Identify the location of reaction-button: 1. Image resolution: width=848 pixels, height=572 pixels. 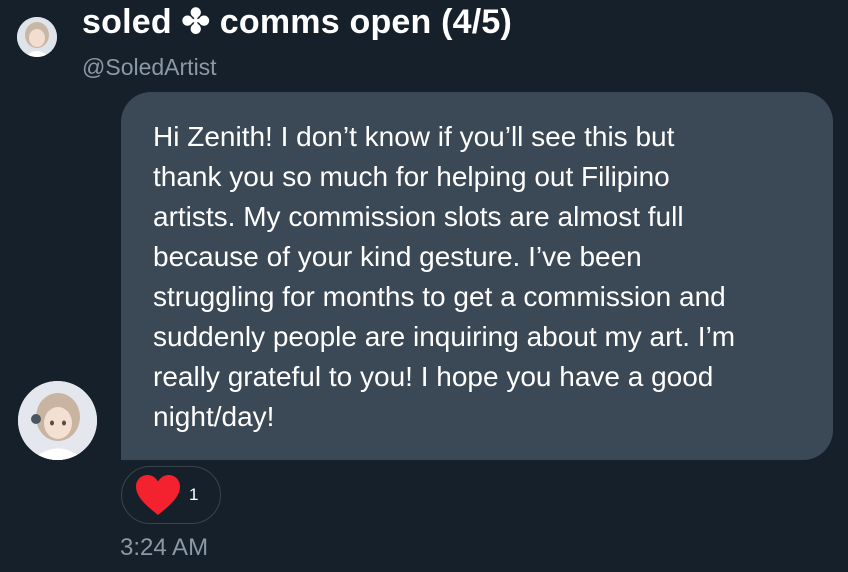
(171, 495).